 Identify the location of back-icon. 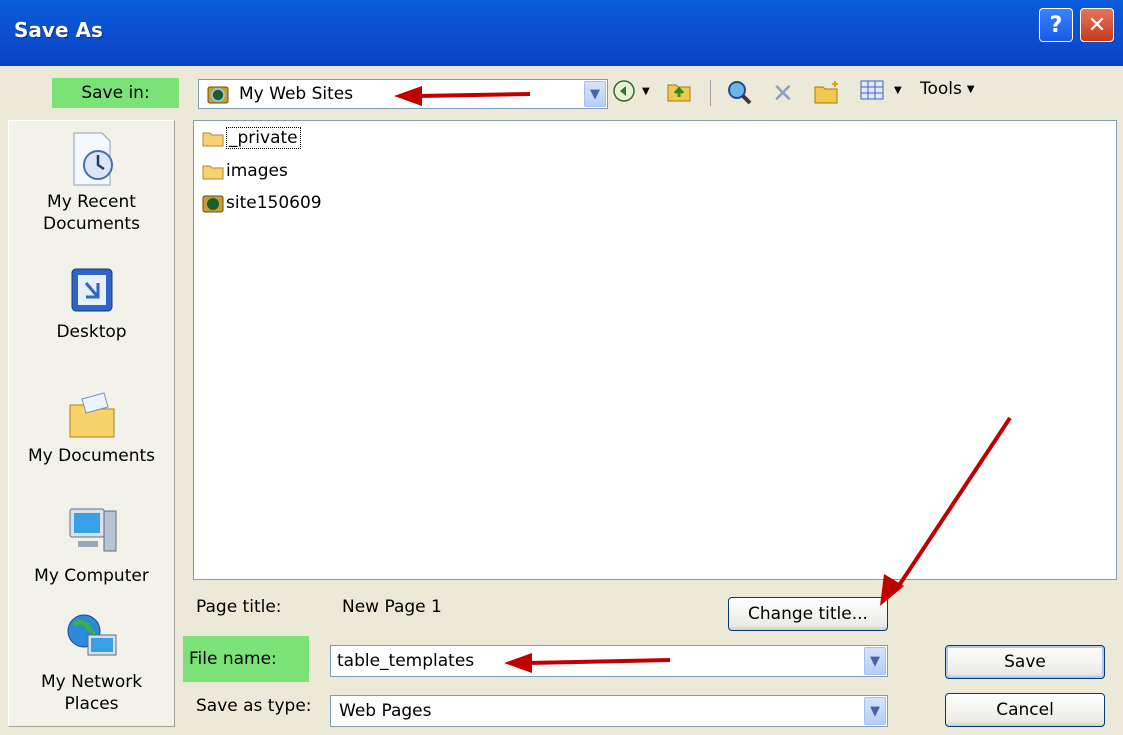
(624, 91).